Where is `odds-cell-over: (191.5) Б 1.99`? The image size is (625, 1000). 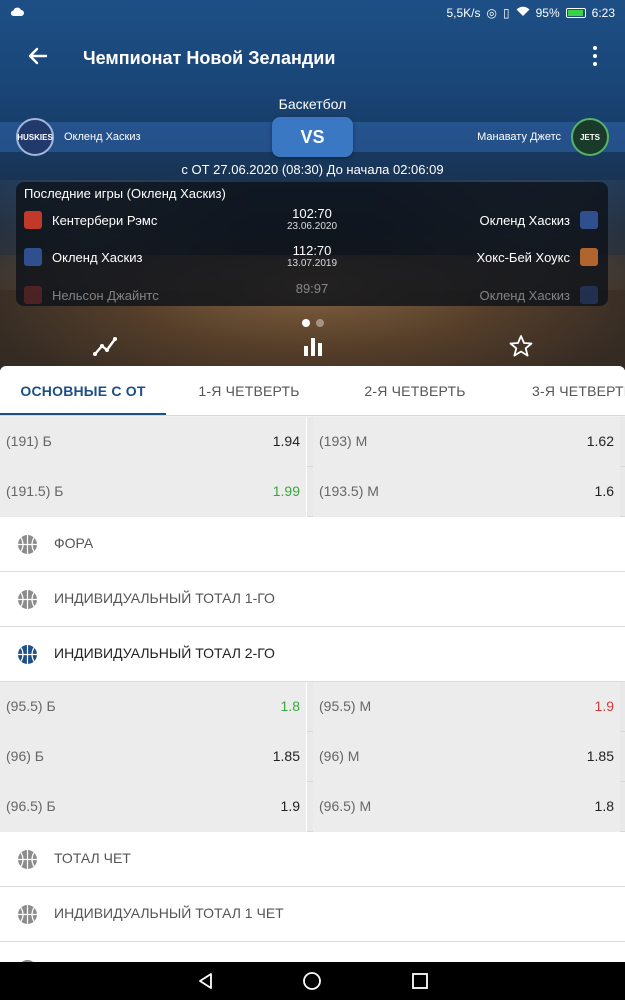 odds-cell-over: (191.5) Б 1.99 is located at coordinates (153, 492).